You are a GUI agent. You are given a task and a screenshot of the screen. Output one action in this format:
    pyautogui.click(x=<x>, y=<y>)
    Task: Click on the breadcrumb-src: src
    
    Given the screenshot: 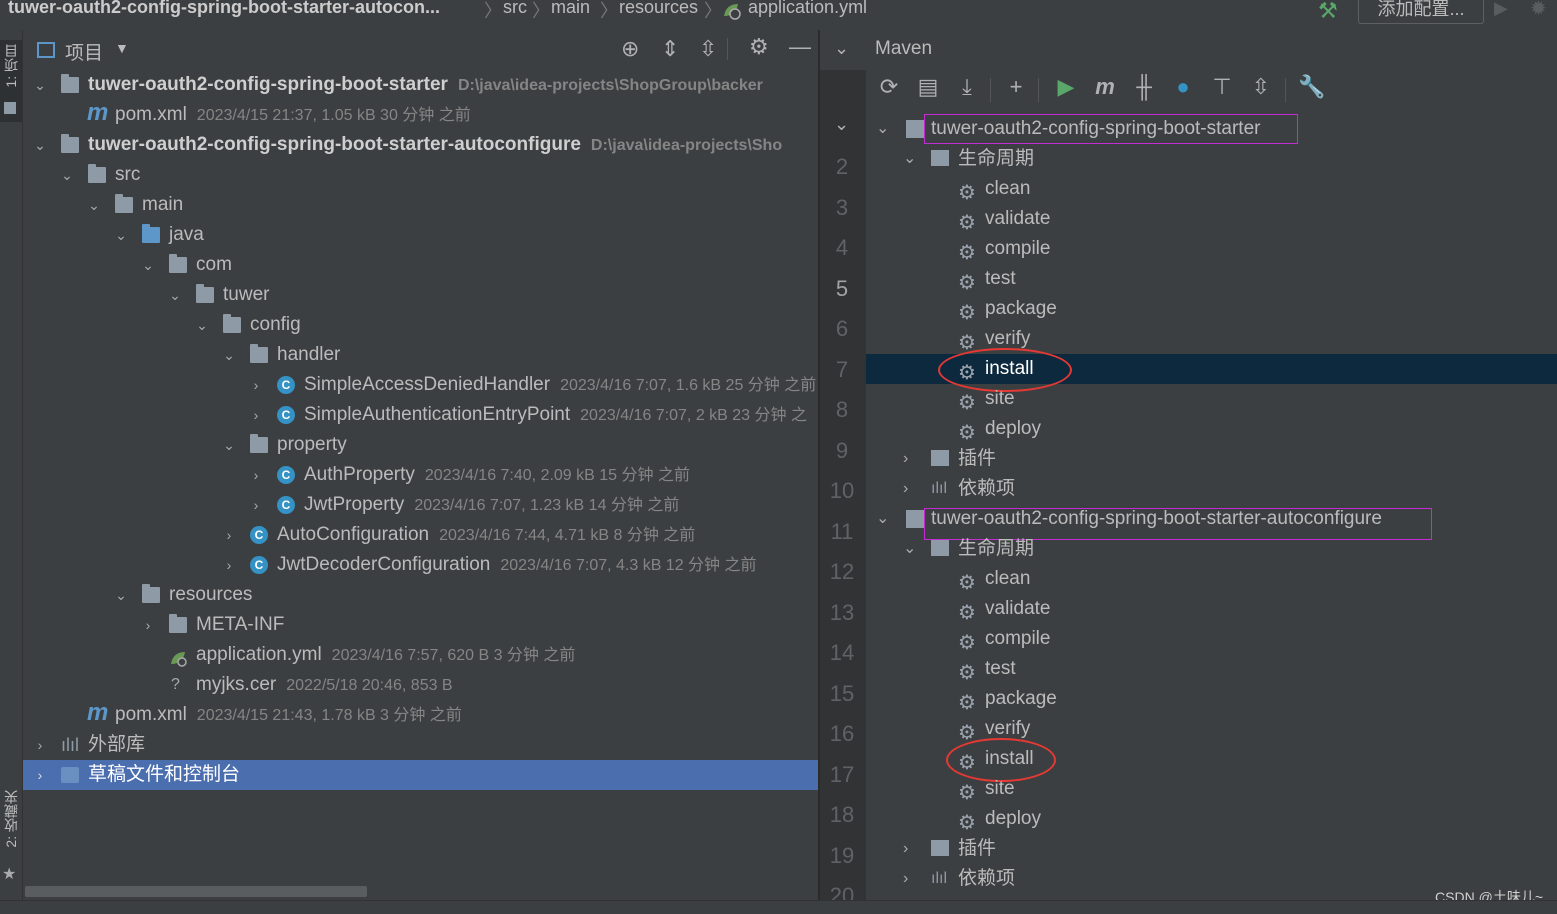 What is the action you would take?
    pyautogui.click(x=515, y=9)
    